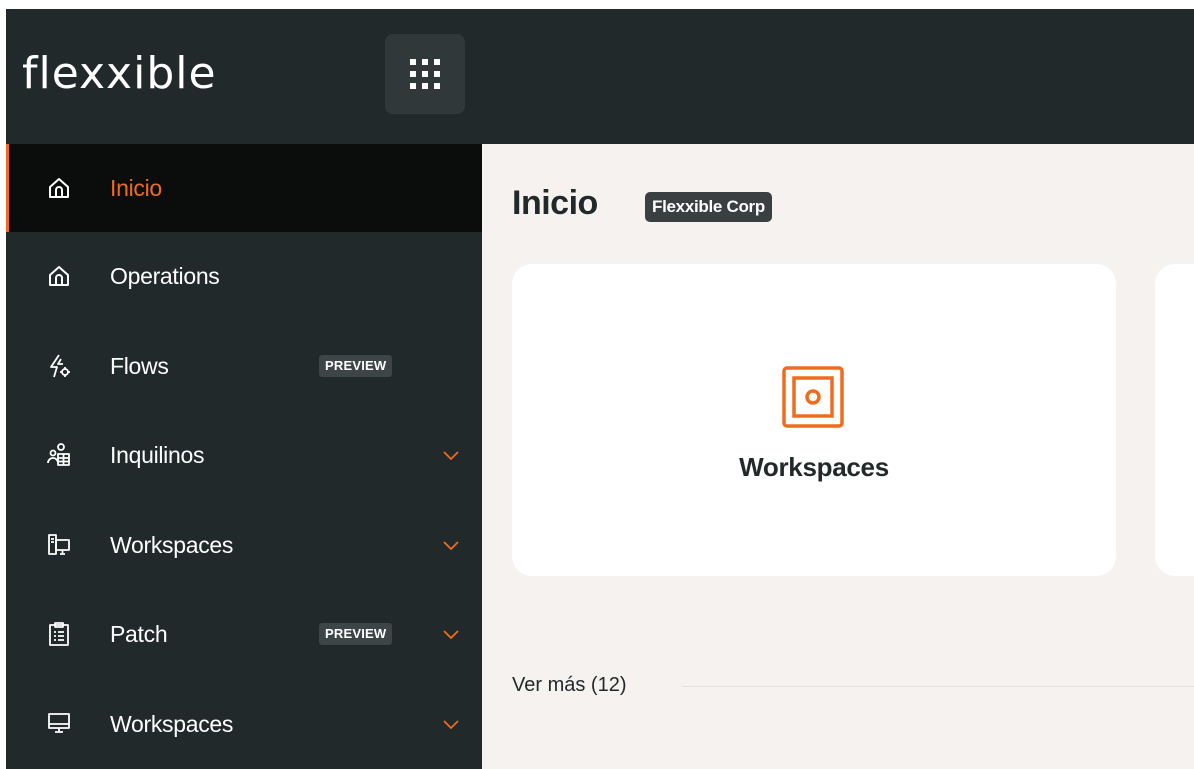 This screenshot has height=769, width=1194. Describe the element at coordinates (244, 634) in the screenshot. I see `sidebar-item-patch: Patch PREVIEW` at that location.